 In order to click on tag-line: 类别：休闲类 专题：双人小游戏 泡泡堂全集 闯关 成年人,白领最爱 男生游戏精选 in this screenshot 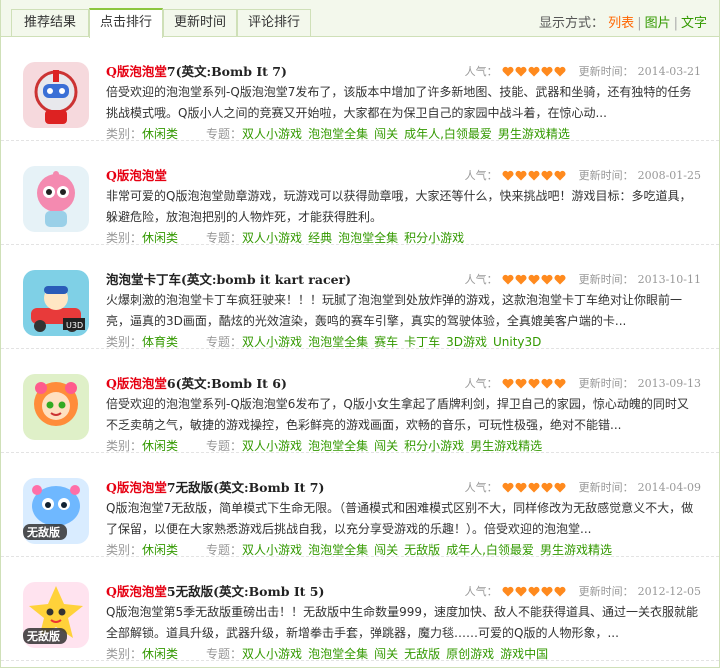, I will do `click(341, 133)`.